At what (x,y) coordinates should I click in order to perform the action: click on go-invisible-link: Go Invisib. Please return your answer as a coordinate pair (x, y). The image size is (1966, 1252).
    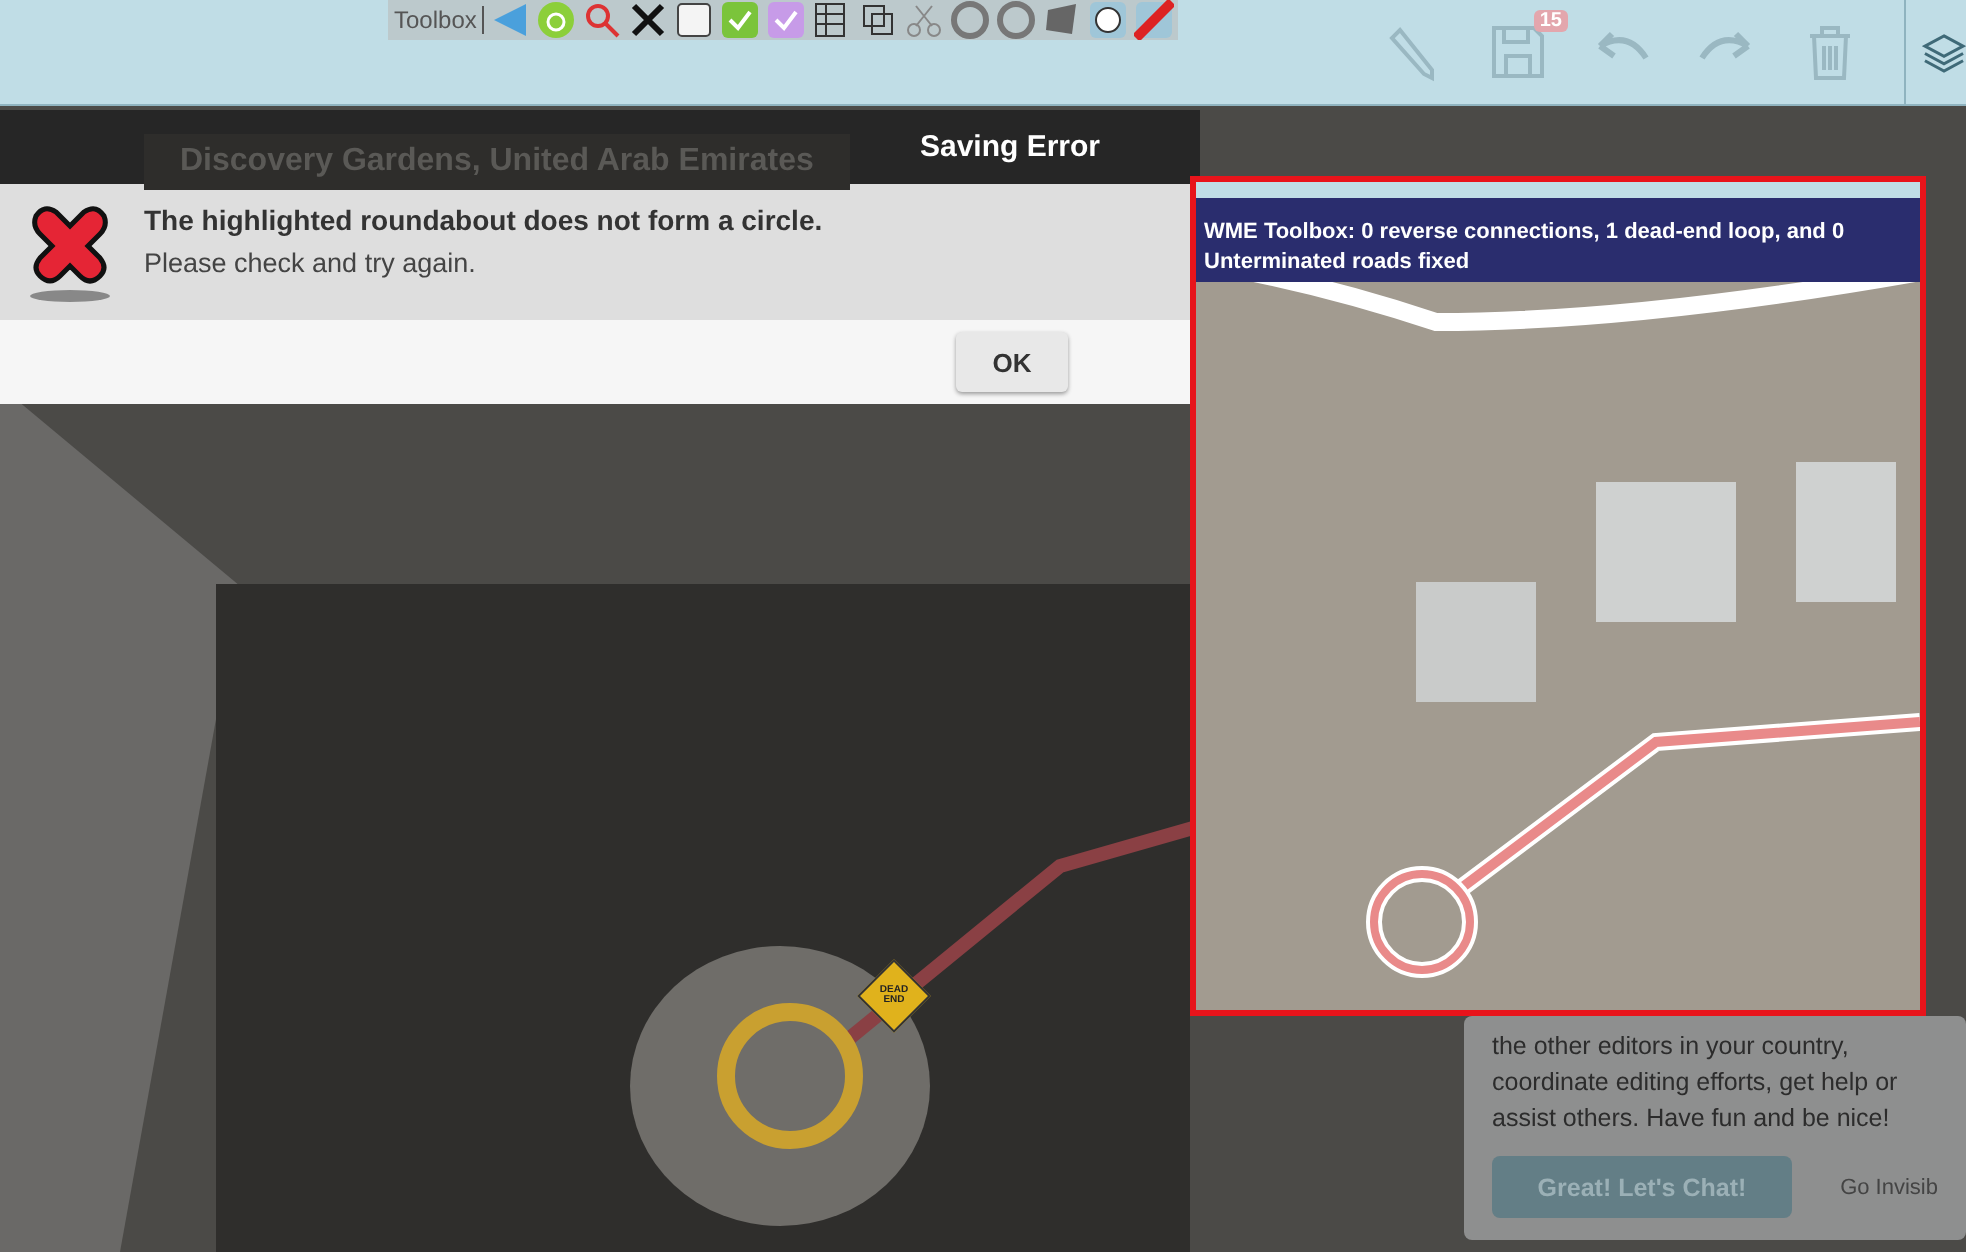
    Looking at the image, I should click on (1889, 1187).